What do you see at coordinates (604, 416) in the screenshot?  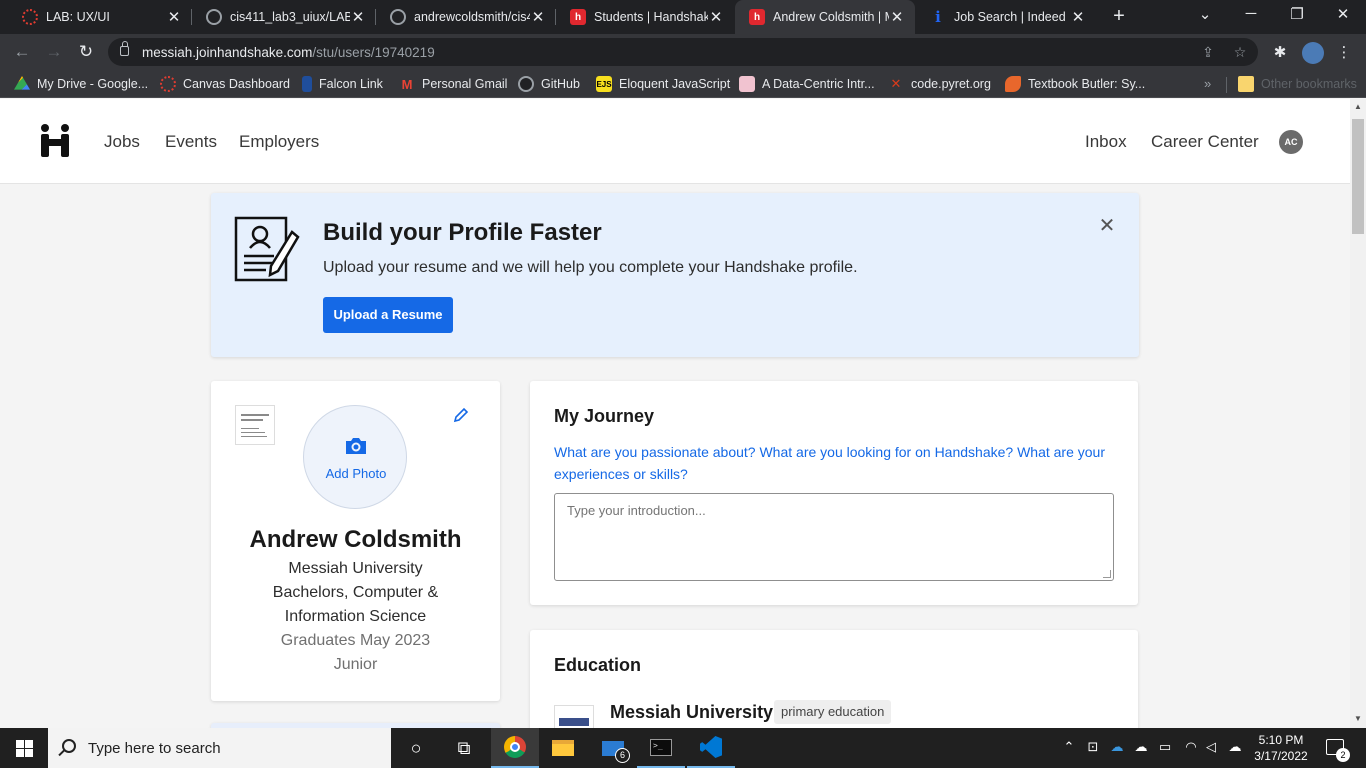 I see `journey-title: My Journey` at bounding box center [604, 416].